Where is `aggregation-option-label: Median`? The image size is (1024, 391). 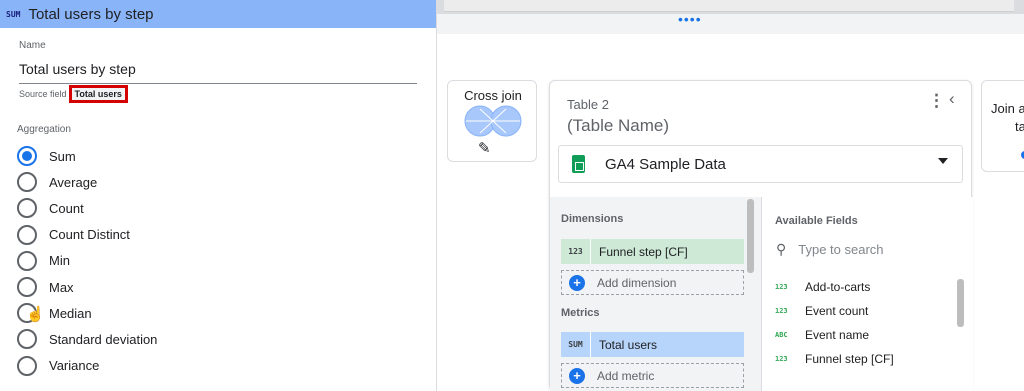
aggregation-option-label: Median is located at coordinates (70, 313).